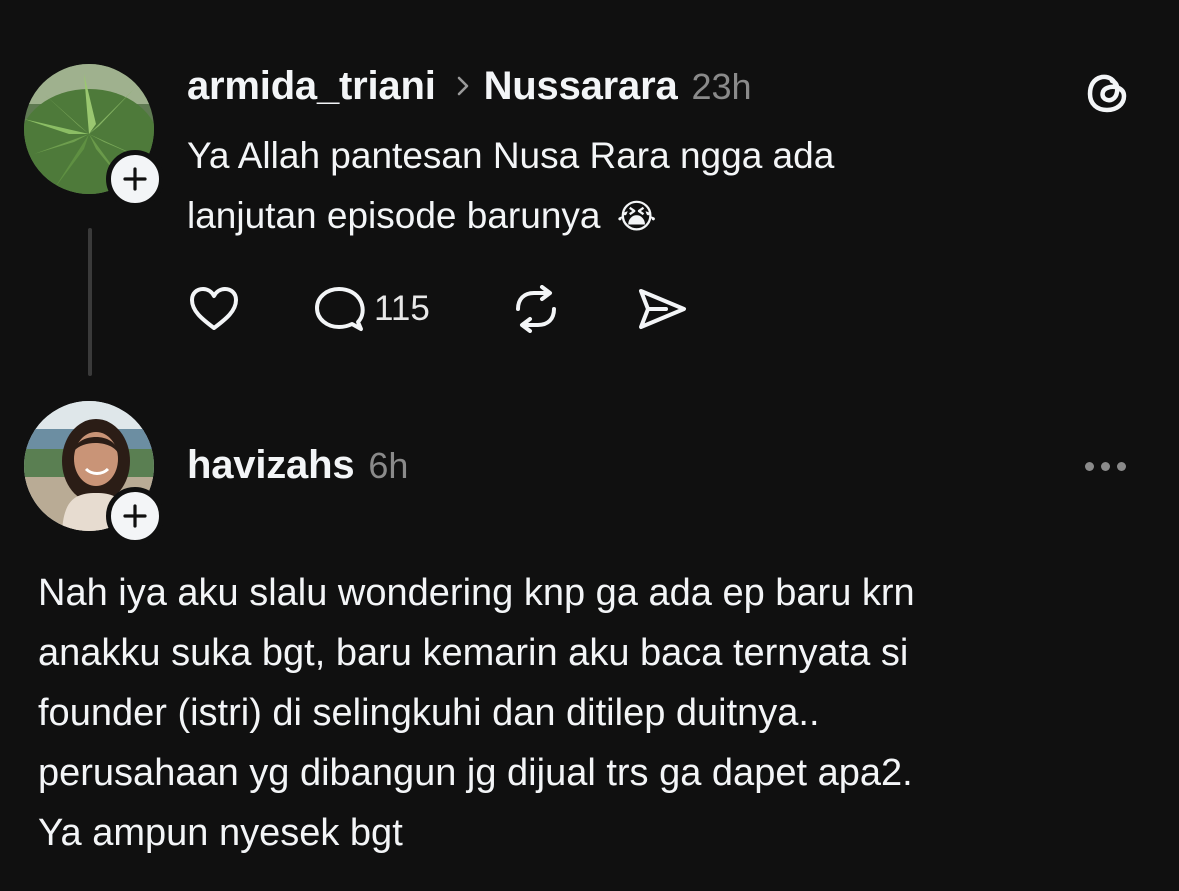  I want to click on send-icon, so click(662, 309).